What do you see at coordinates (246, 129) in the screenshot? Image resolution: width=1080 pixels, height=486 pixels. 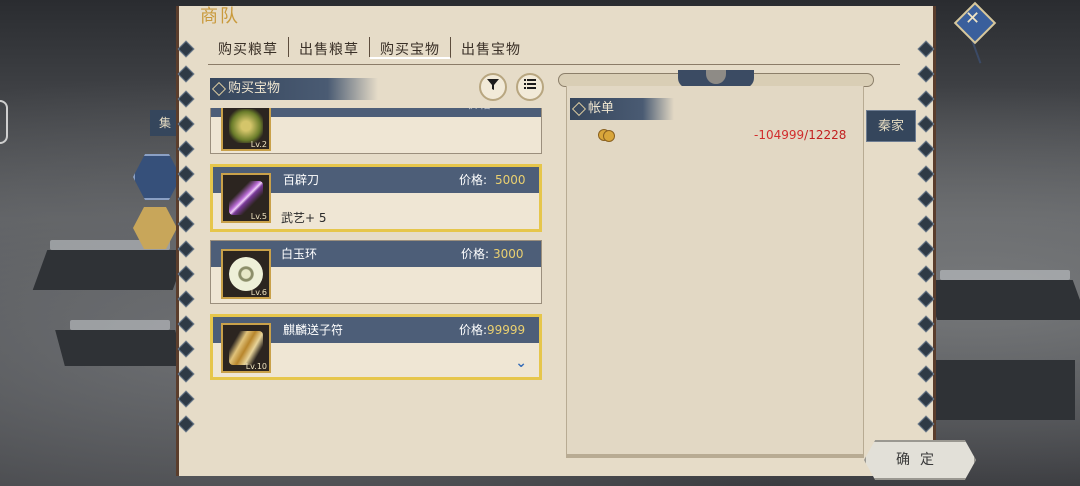 I see `armor-icon: Lv.2` at bounding box center [246, 129].